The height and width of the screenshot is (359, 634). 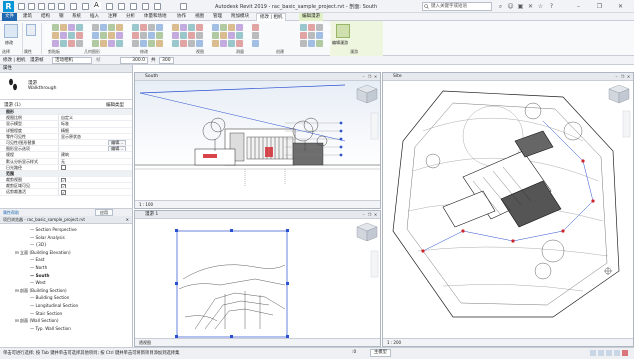 What do you see at coordinates (112, 17) in the screenshot?
I see `ribbon-tab: 注释` at bounding box center [112, 17].